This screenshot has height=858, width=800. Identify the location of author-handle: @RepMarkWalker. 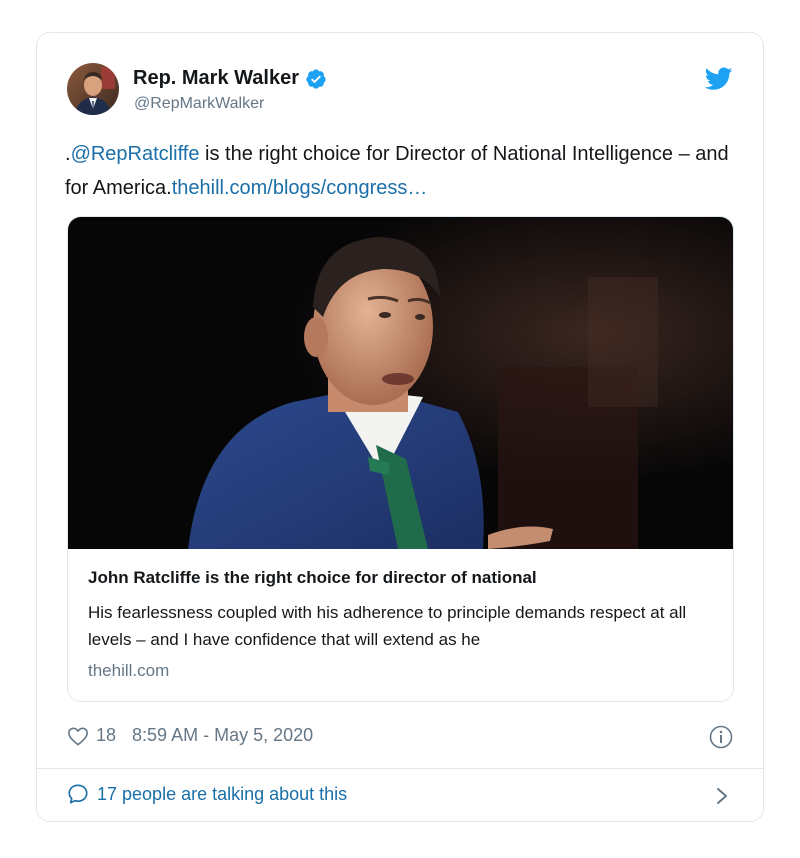
(199, 104).